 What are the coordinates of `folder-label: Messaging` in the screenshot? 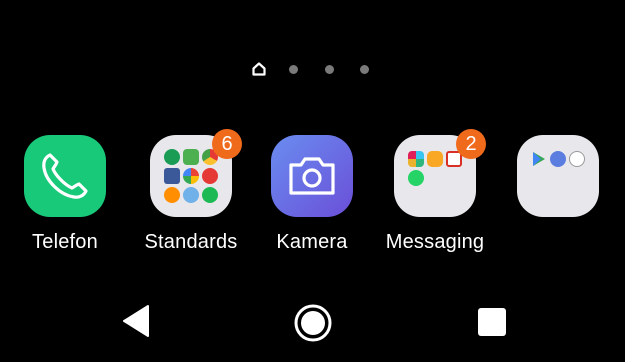 It's located at (435, 242).